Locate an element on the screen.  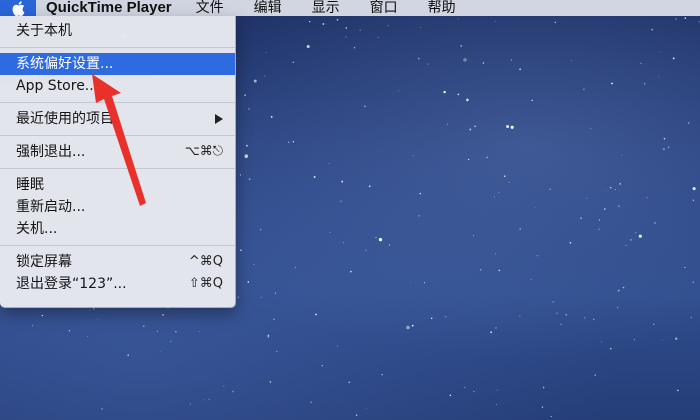
menu-item-sleep: 睡眠 is located at coordinates (117, 185).